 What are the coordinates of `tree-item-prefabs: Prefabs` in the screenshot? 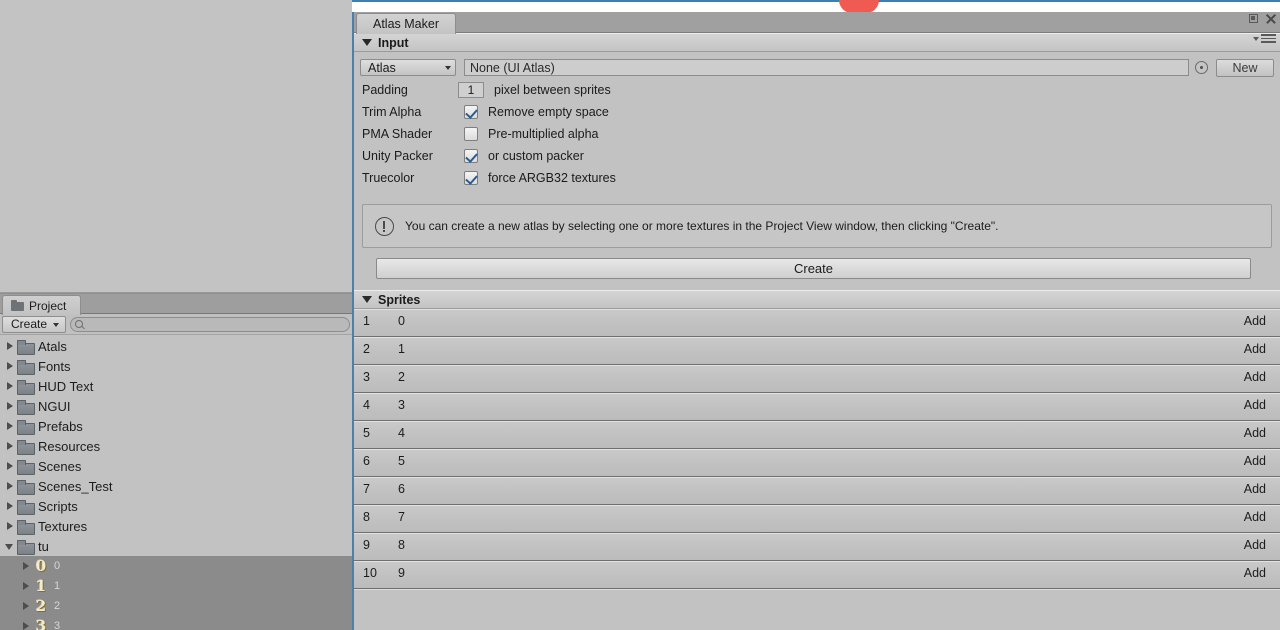 It's located at (176, 426).